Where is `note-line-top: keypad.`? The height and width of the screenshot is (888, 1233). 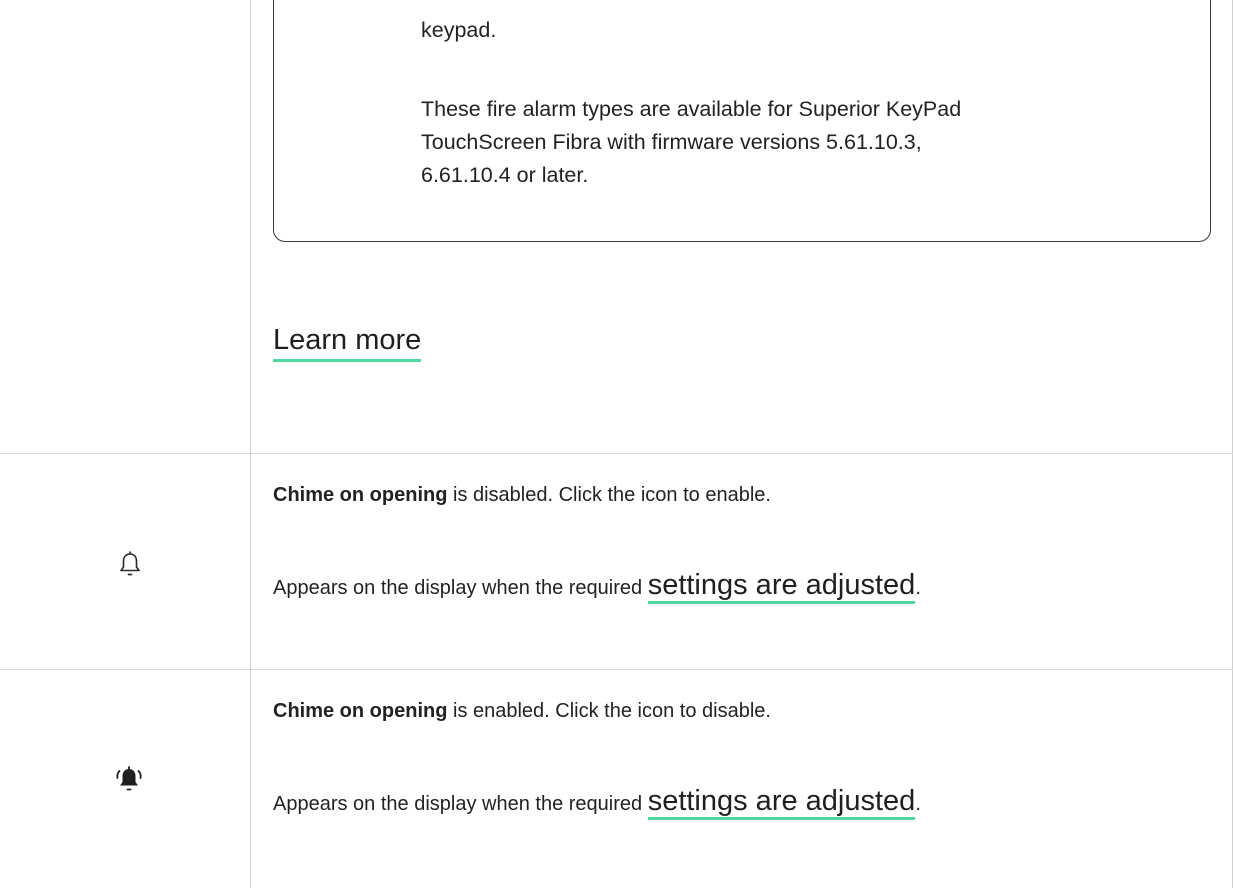 note-line-top: keypad. is located at coordinates (459, 30).